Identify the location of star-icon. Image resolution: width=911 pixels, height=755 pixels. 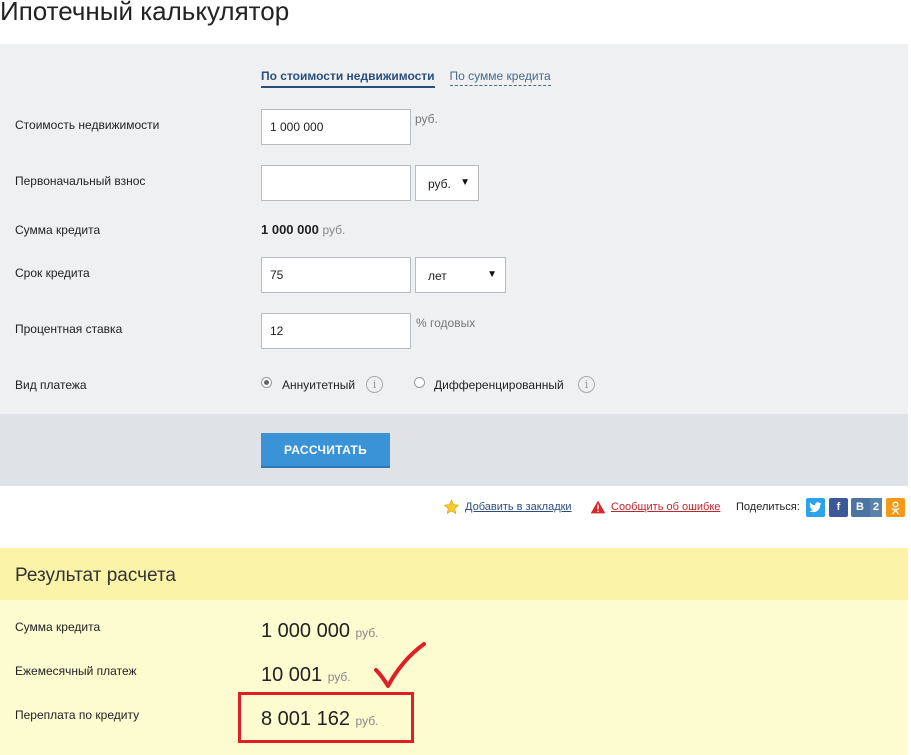
(451, 507).